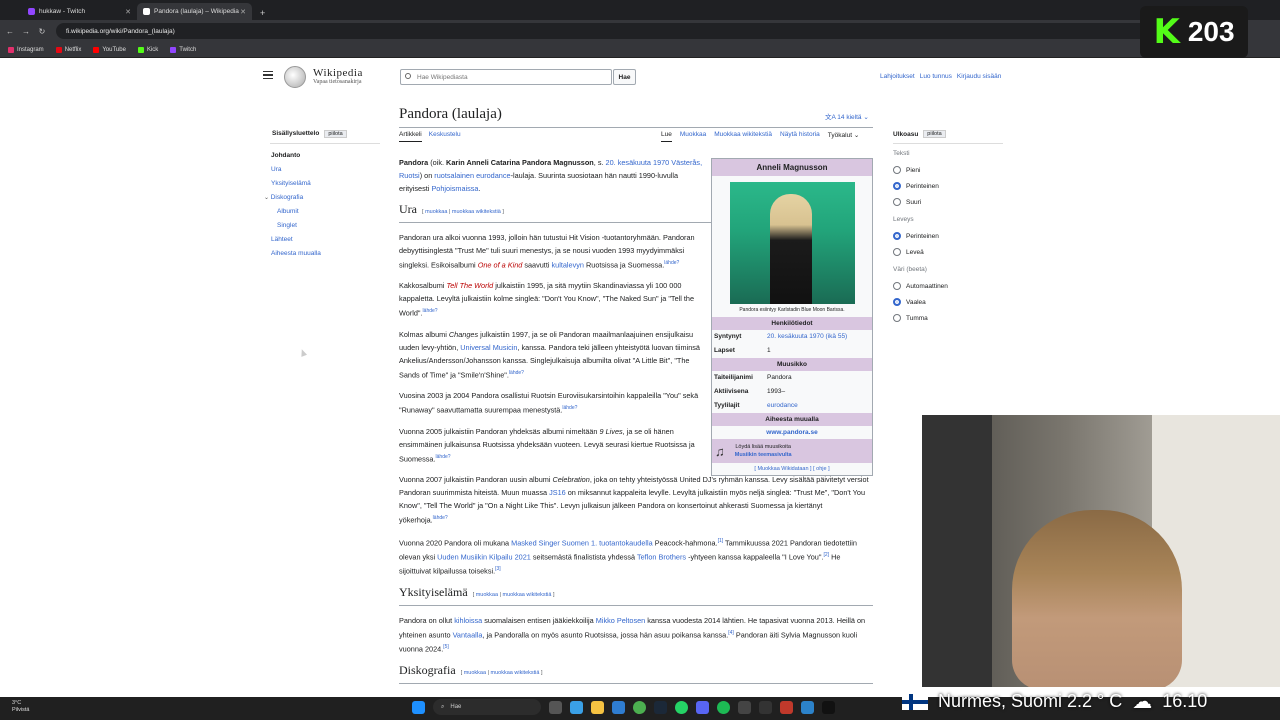 This screenshot has width=1280, height=720. Describe the element at coordinates (500, 264) in the screenshot. I see `redlink-album: One of a Kind` at that location.